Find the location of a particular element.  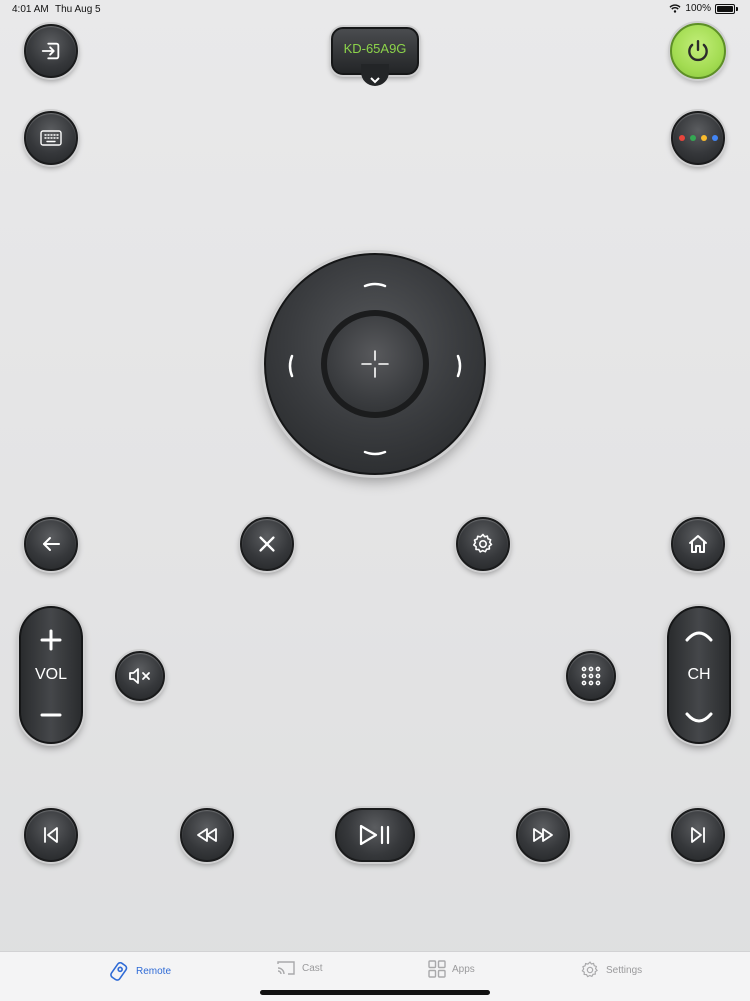

cast-icon is located at coordinates (286, 968).